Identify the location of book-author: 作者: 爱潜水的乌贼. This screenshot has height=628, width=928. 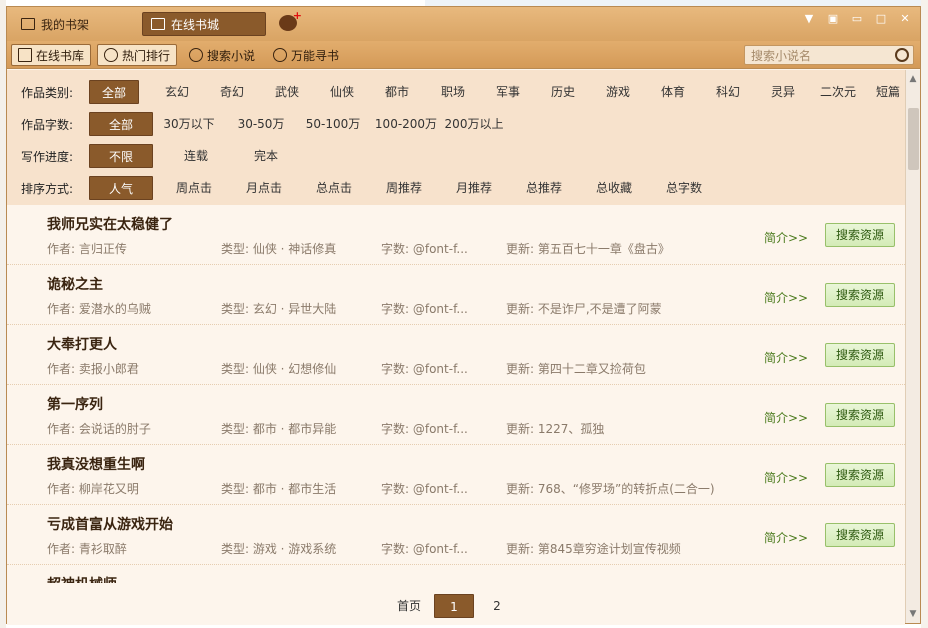
(99, 309).